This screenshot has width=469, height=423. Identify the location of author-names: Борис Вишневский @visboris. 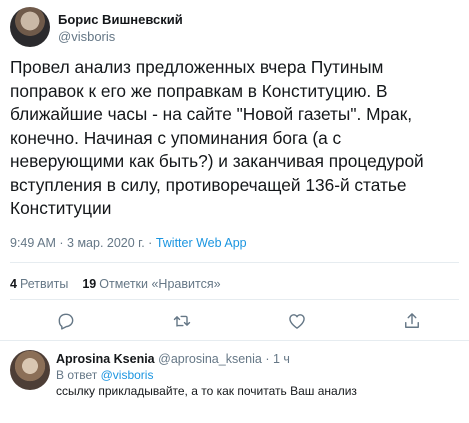
(120, 29).